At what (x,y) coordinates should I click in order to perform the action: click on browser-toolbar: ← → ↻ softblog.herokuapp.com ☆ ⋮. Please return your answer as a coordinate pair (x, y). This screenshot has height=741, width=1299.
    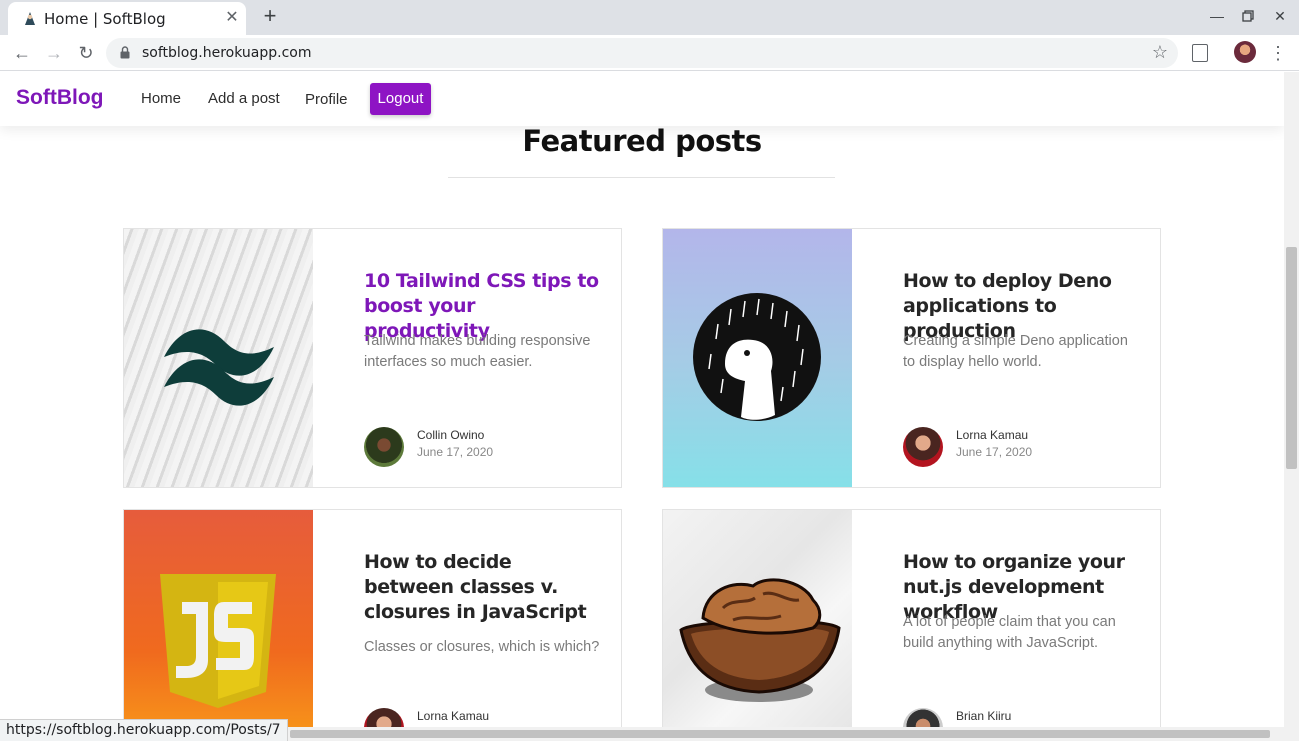
    Looking at the image, I should click on (649, 53).